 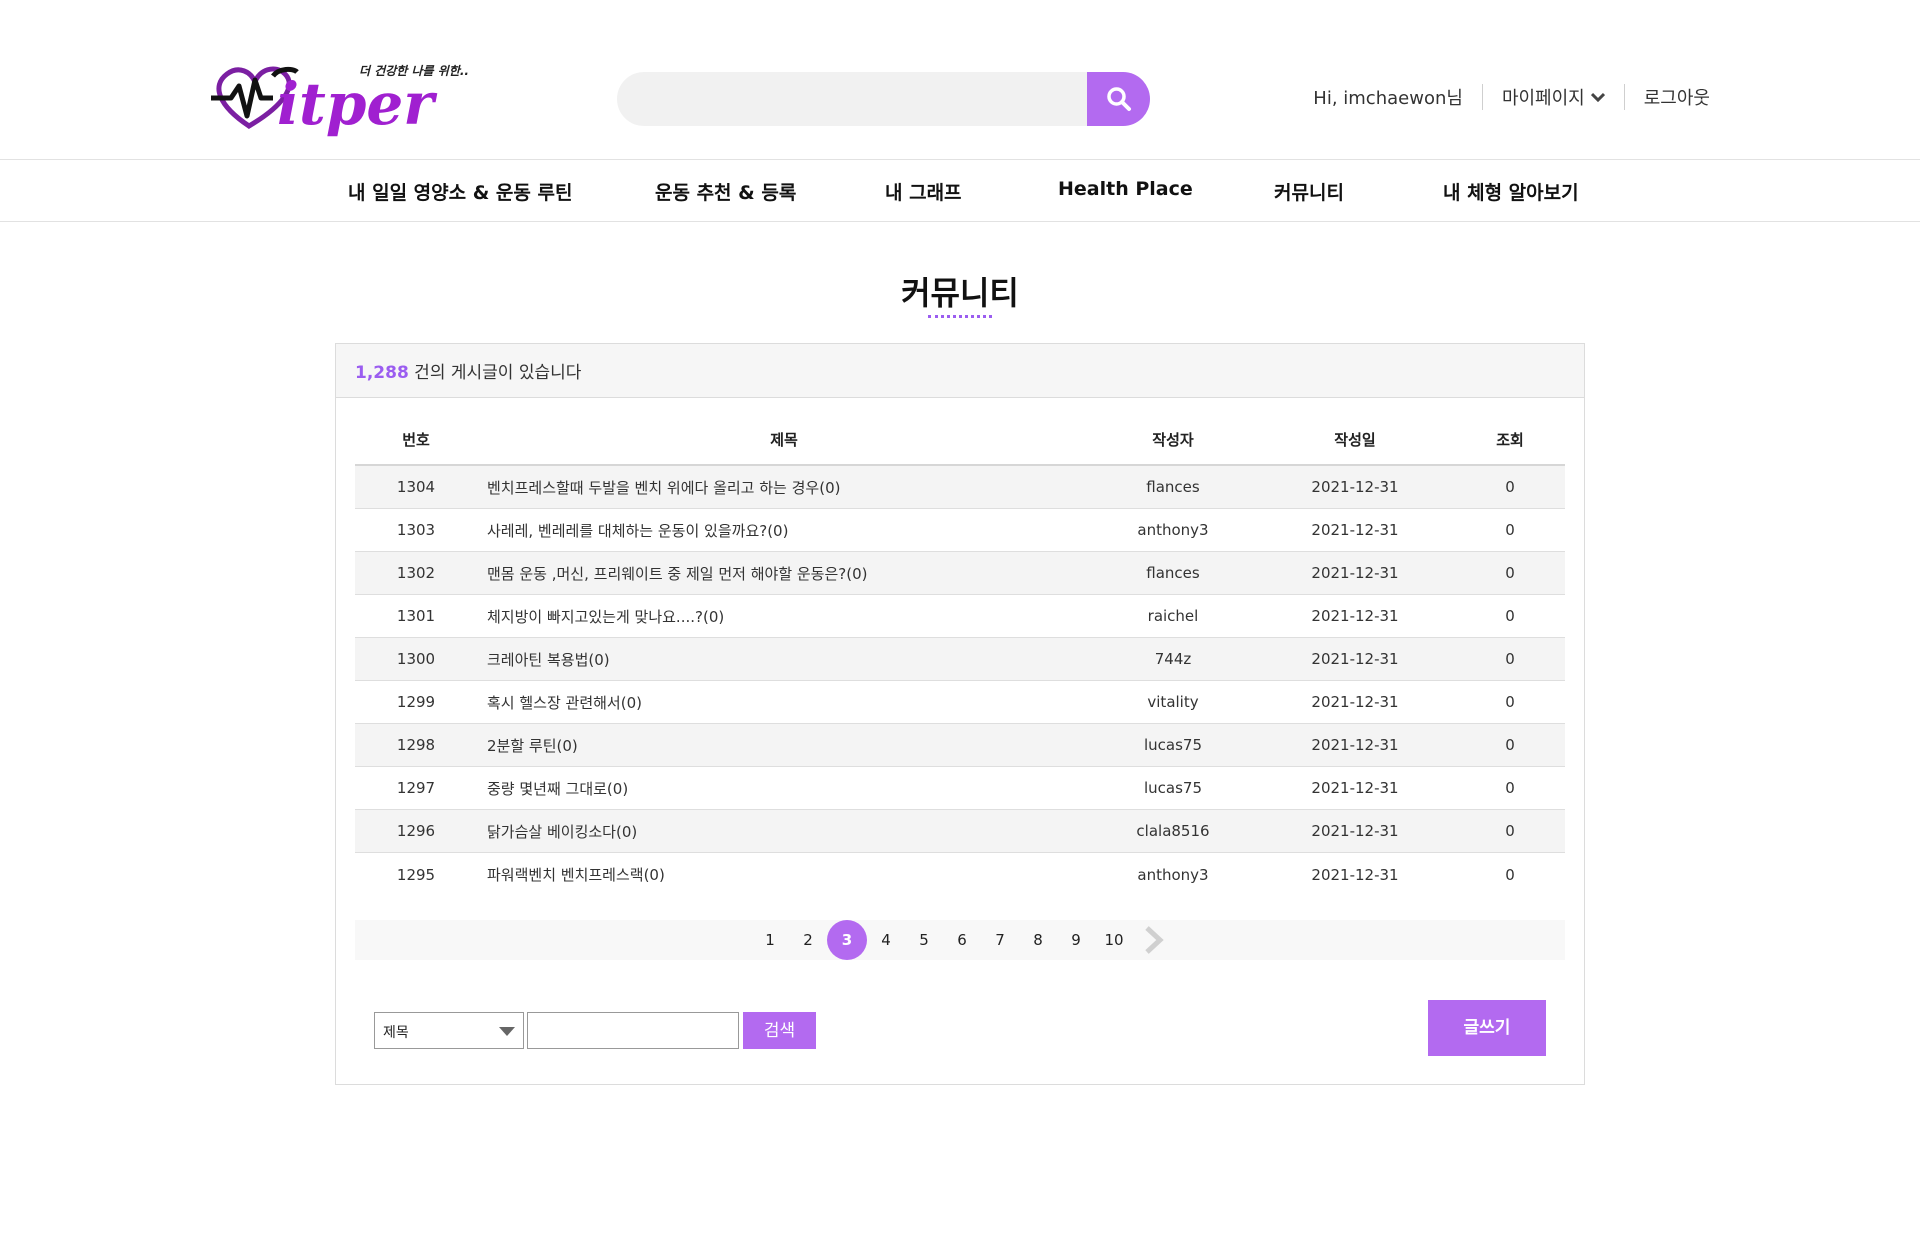 What do you see at coordinates (449, 1030) in the screenshot?
I see `search-field-select: 제목` at bounding box center [449, 1030].